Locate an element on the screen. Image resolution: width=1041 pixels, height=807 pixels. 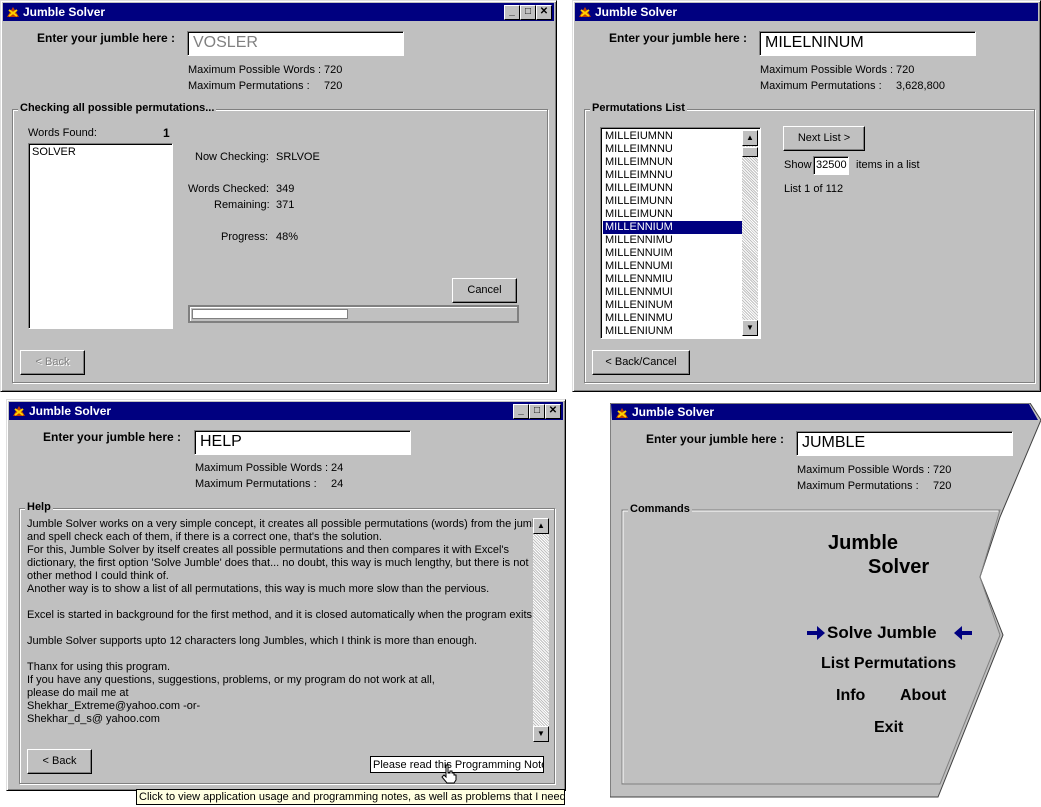
permutation-item: MILLEIMNUN is located at coordinates (673, 162).